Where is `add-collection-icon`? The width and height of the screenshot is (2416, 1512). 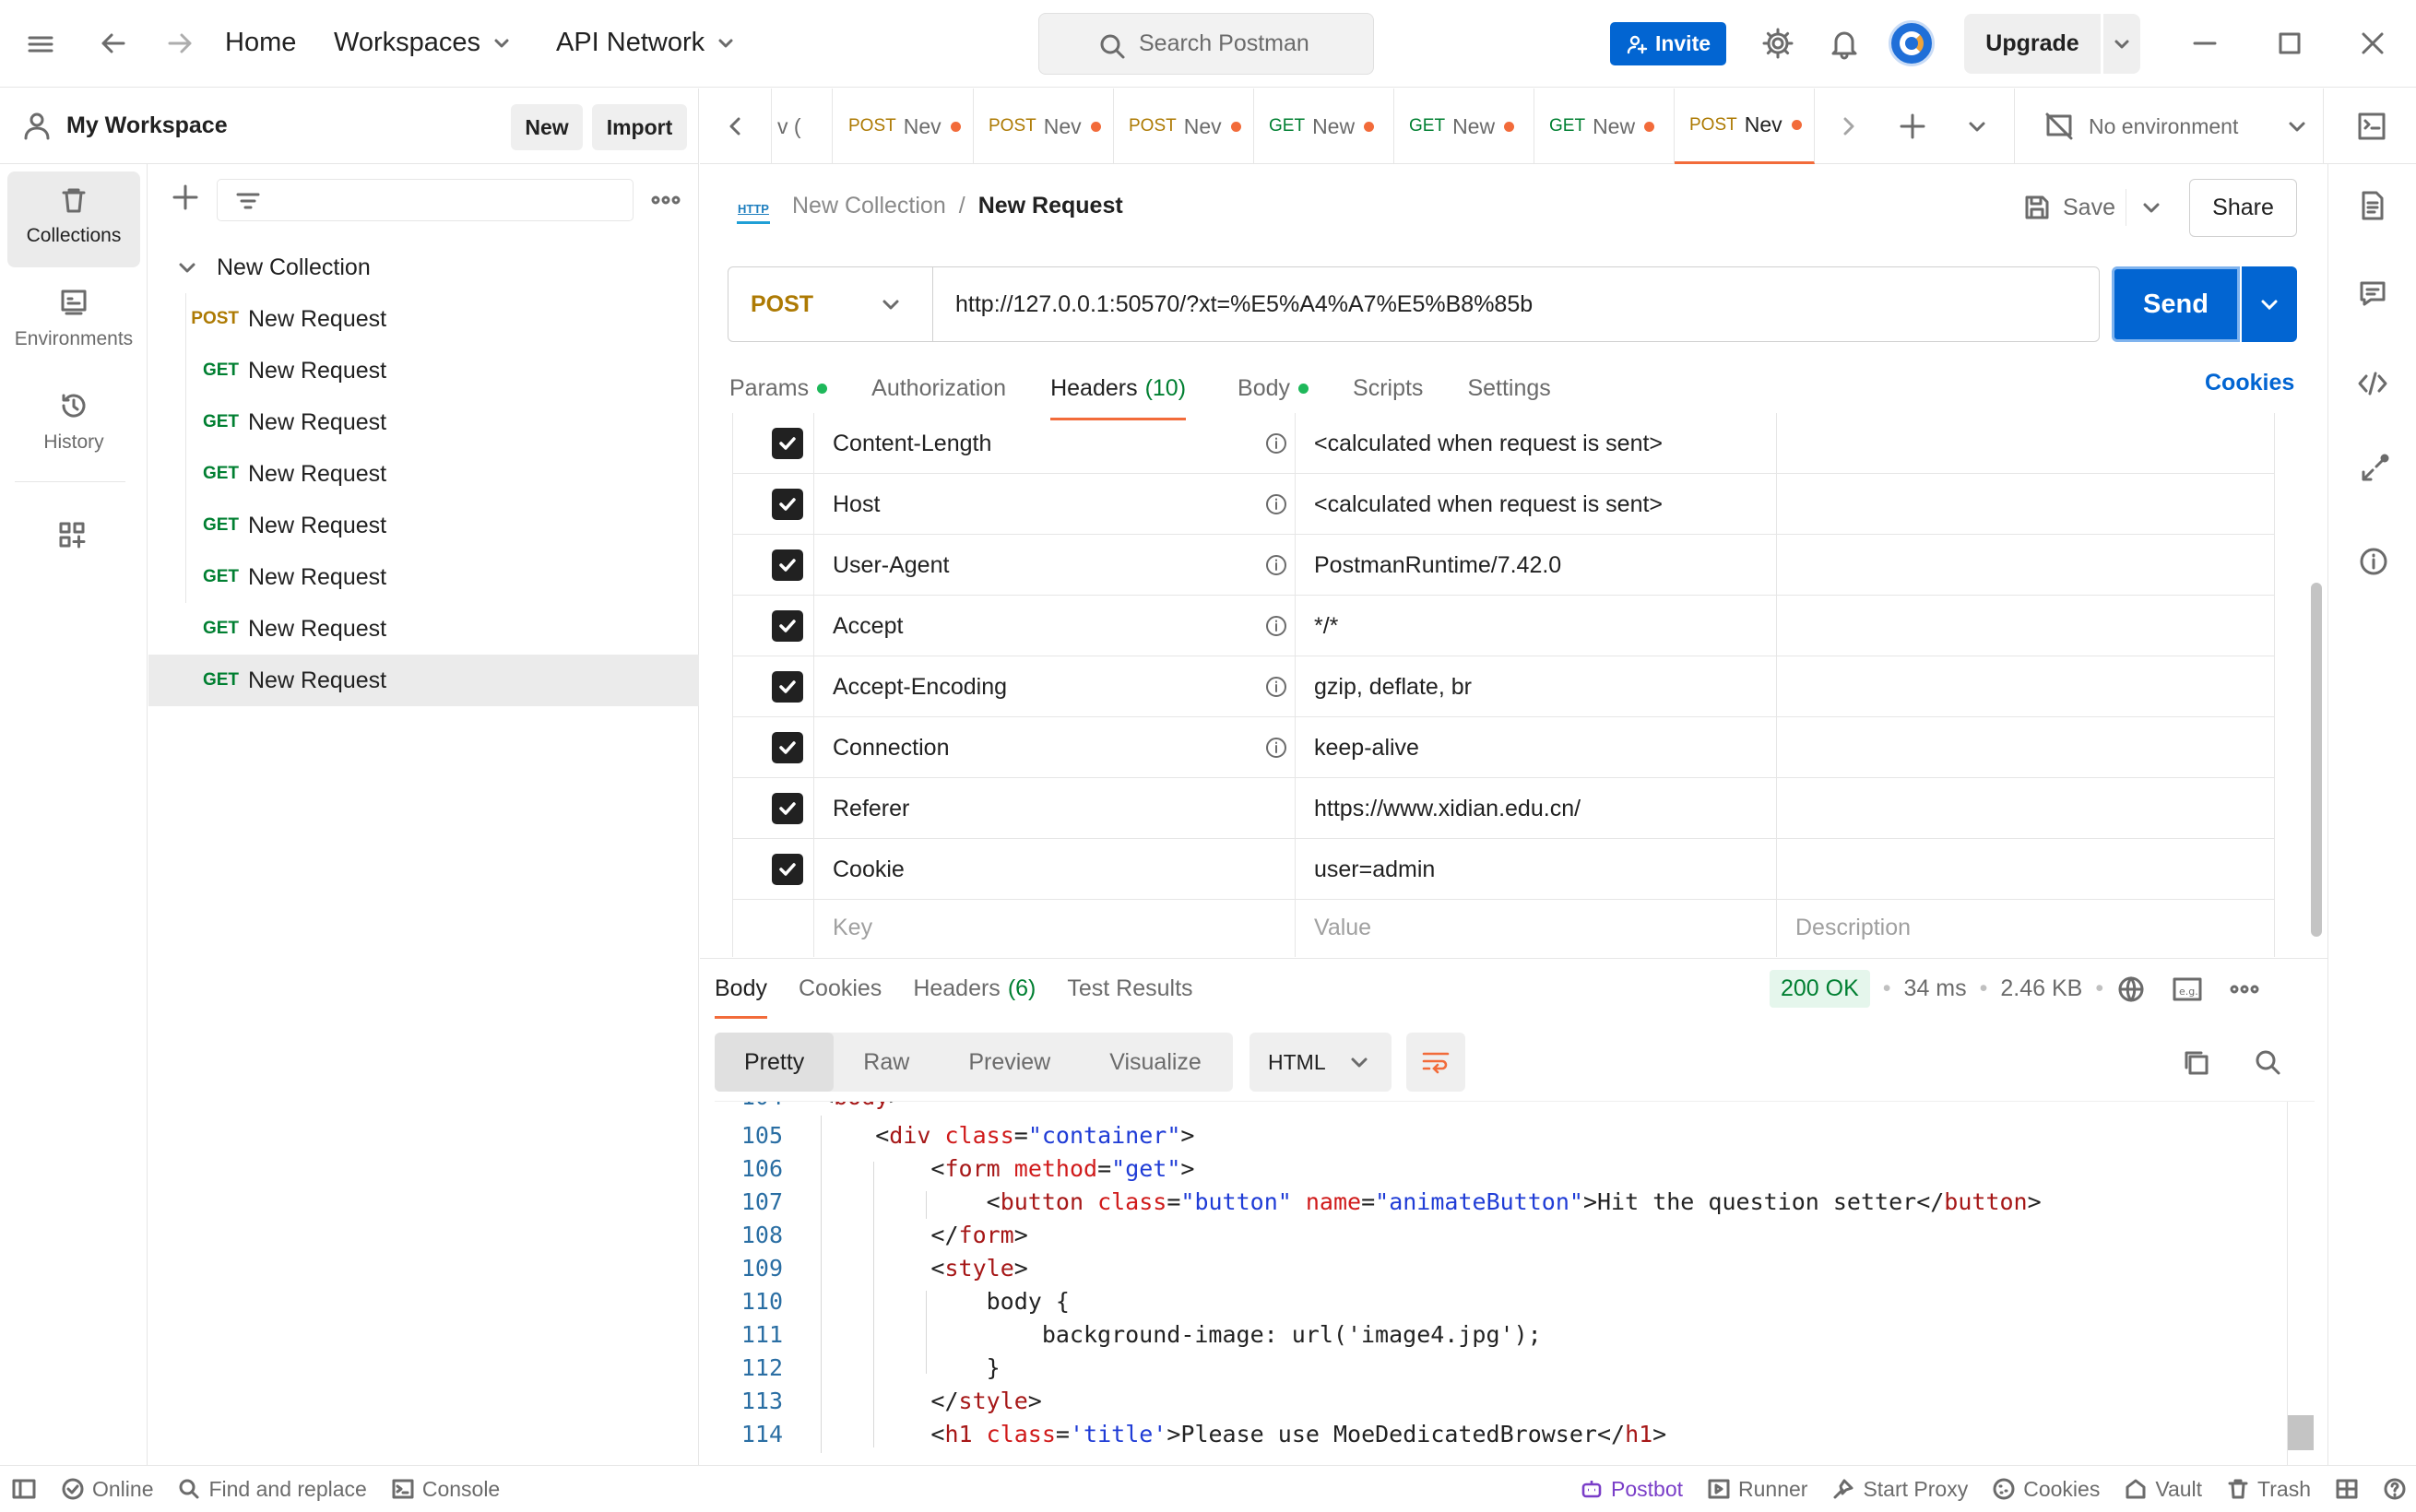
add-collection-icon is located at coordinates (185, 197).